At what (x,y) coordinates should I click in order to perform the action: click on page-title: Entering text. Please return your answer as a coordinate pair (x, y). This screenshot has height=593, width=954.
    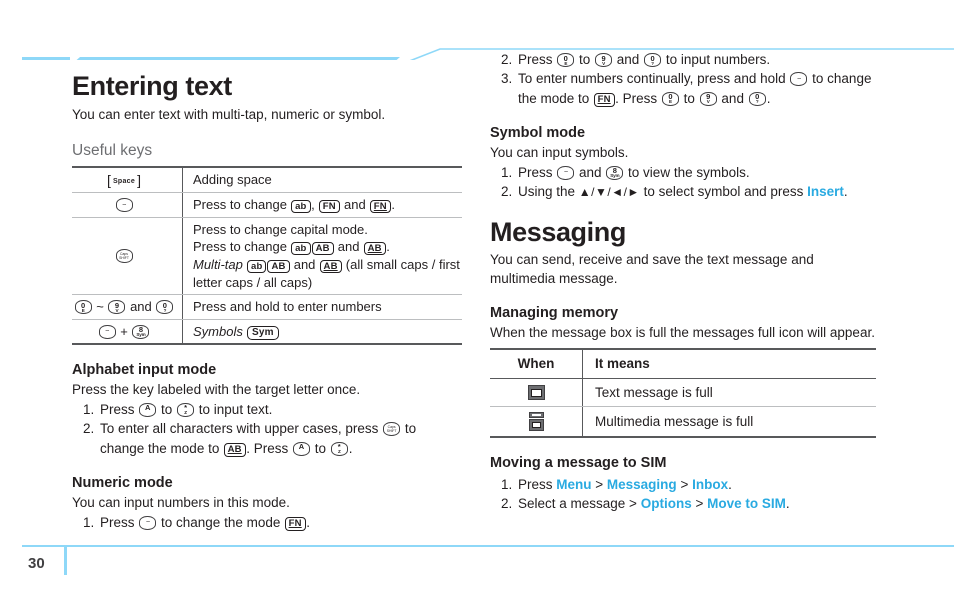
    Looking at the image, I should click on (152, 86).